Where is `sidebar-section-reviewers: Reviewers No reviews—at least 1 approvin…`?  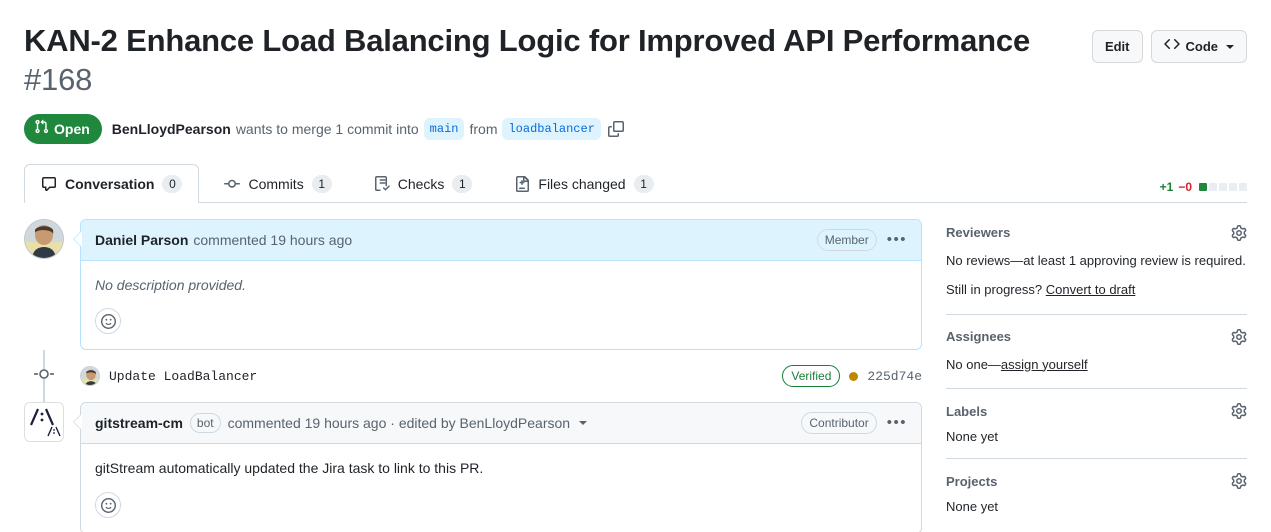 sidebar-section-reviewers: Reviewers No reviews—at least 1 approvin… is located at coordinates (1096, 269).